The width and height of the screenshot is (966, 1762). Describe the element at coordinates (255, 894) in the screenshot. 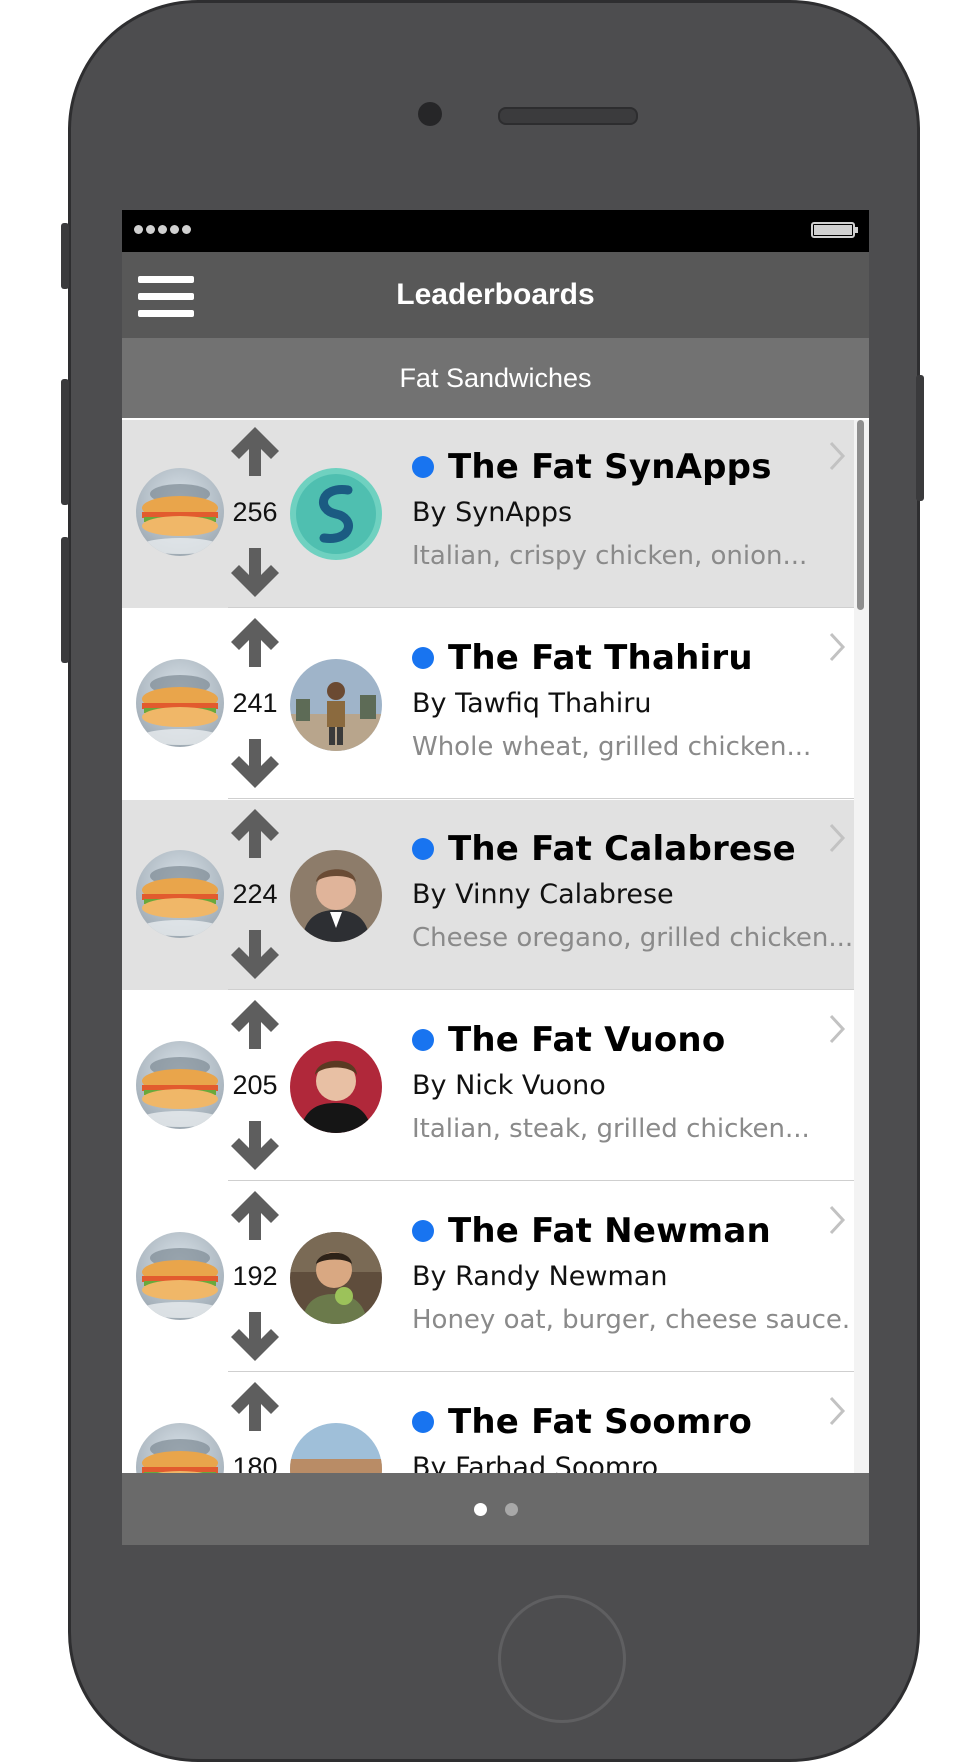

I see `vote-score: 224` at that location.